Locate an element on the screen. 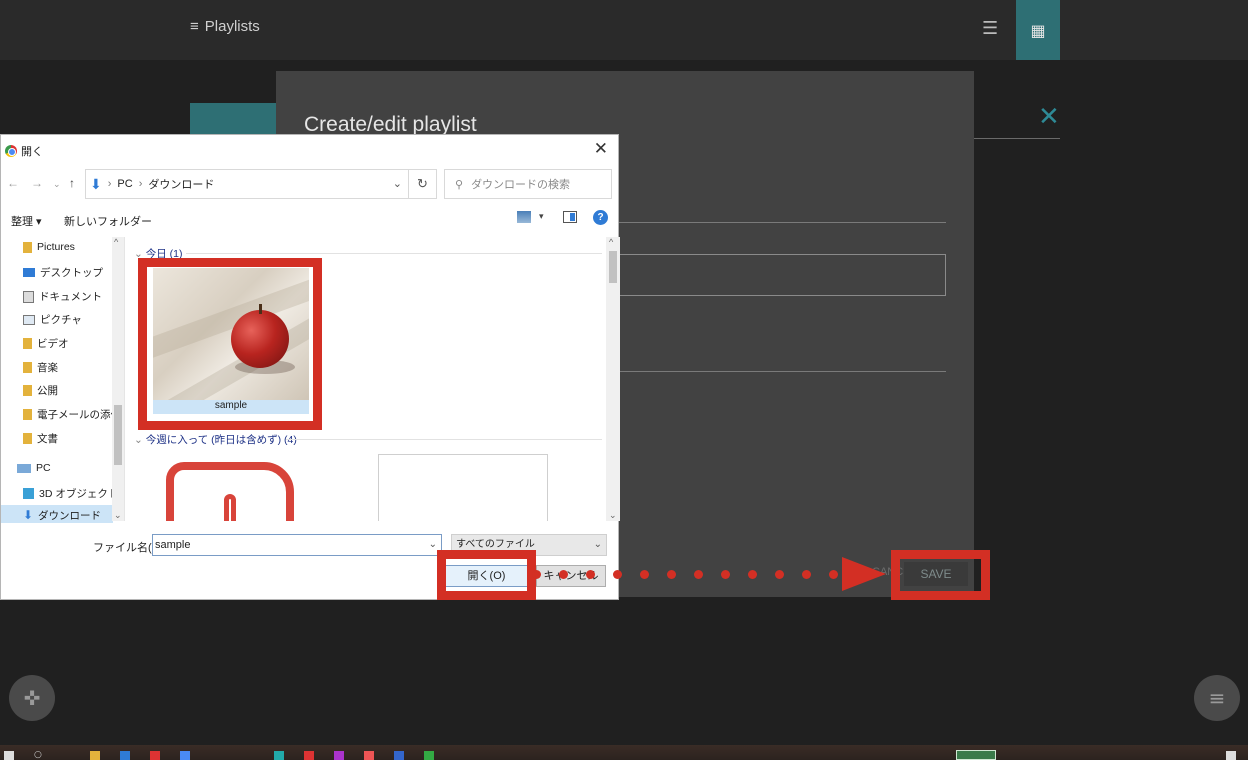  annotation-arrow is located at coordinates (864, 574).